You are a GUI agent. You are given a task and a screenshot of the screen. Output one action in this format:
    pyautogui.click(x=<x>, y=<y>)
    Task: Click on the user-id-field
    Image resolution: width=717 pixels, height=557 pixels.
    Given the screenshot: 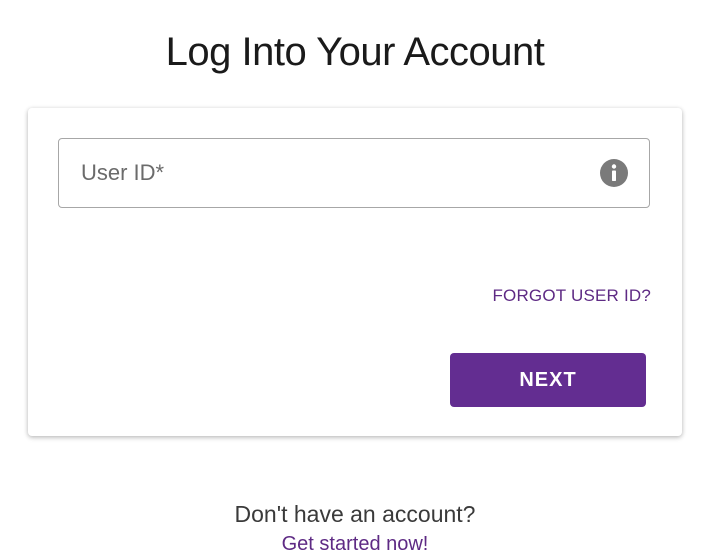 What is the action you would take?
    pyautogui.click(x=354, y=173)
    